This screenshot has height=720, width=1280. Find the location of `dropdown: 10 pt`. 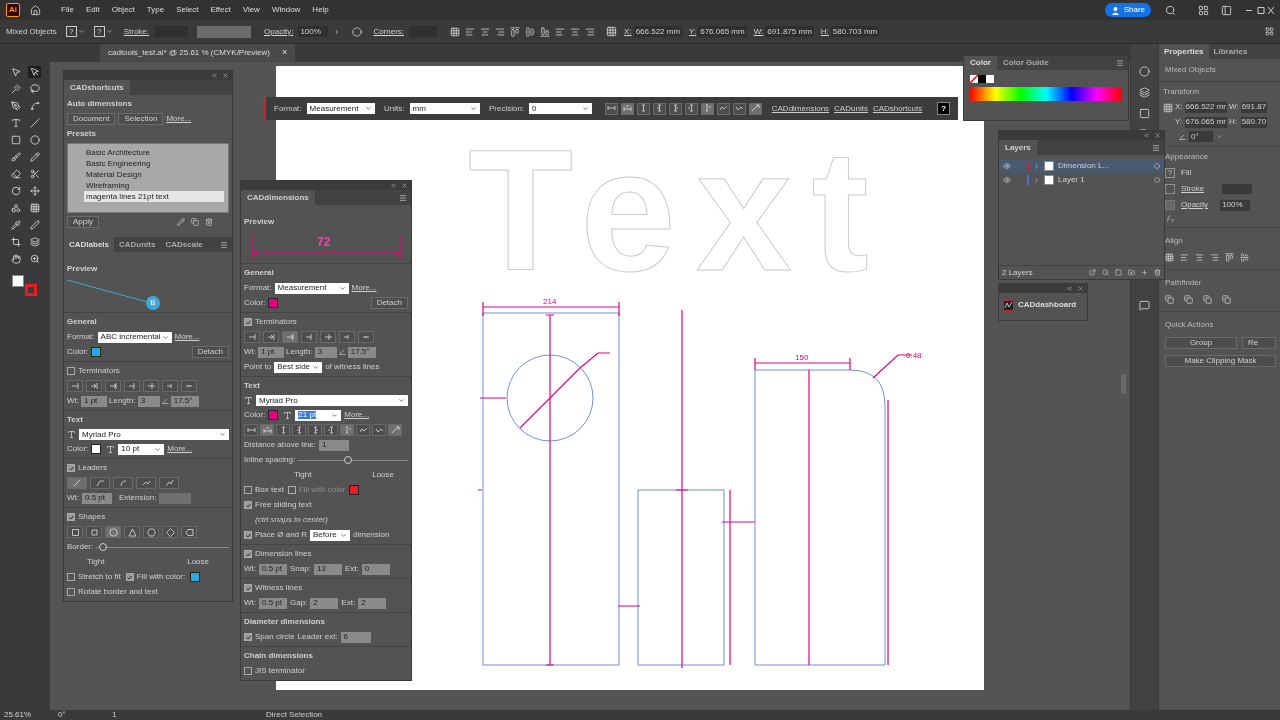

dropdown: 10 pt is located at coordinates (141, 449).